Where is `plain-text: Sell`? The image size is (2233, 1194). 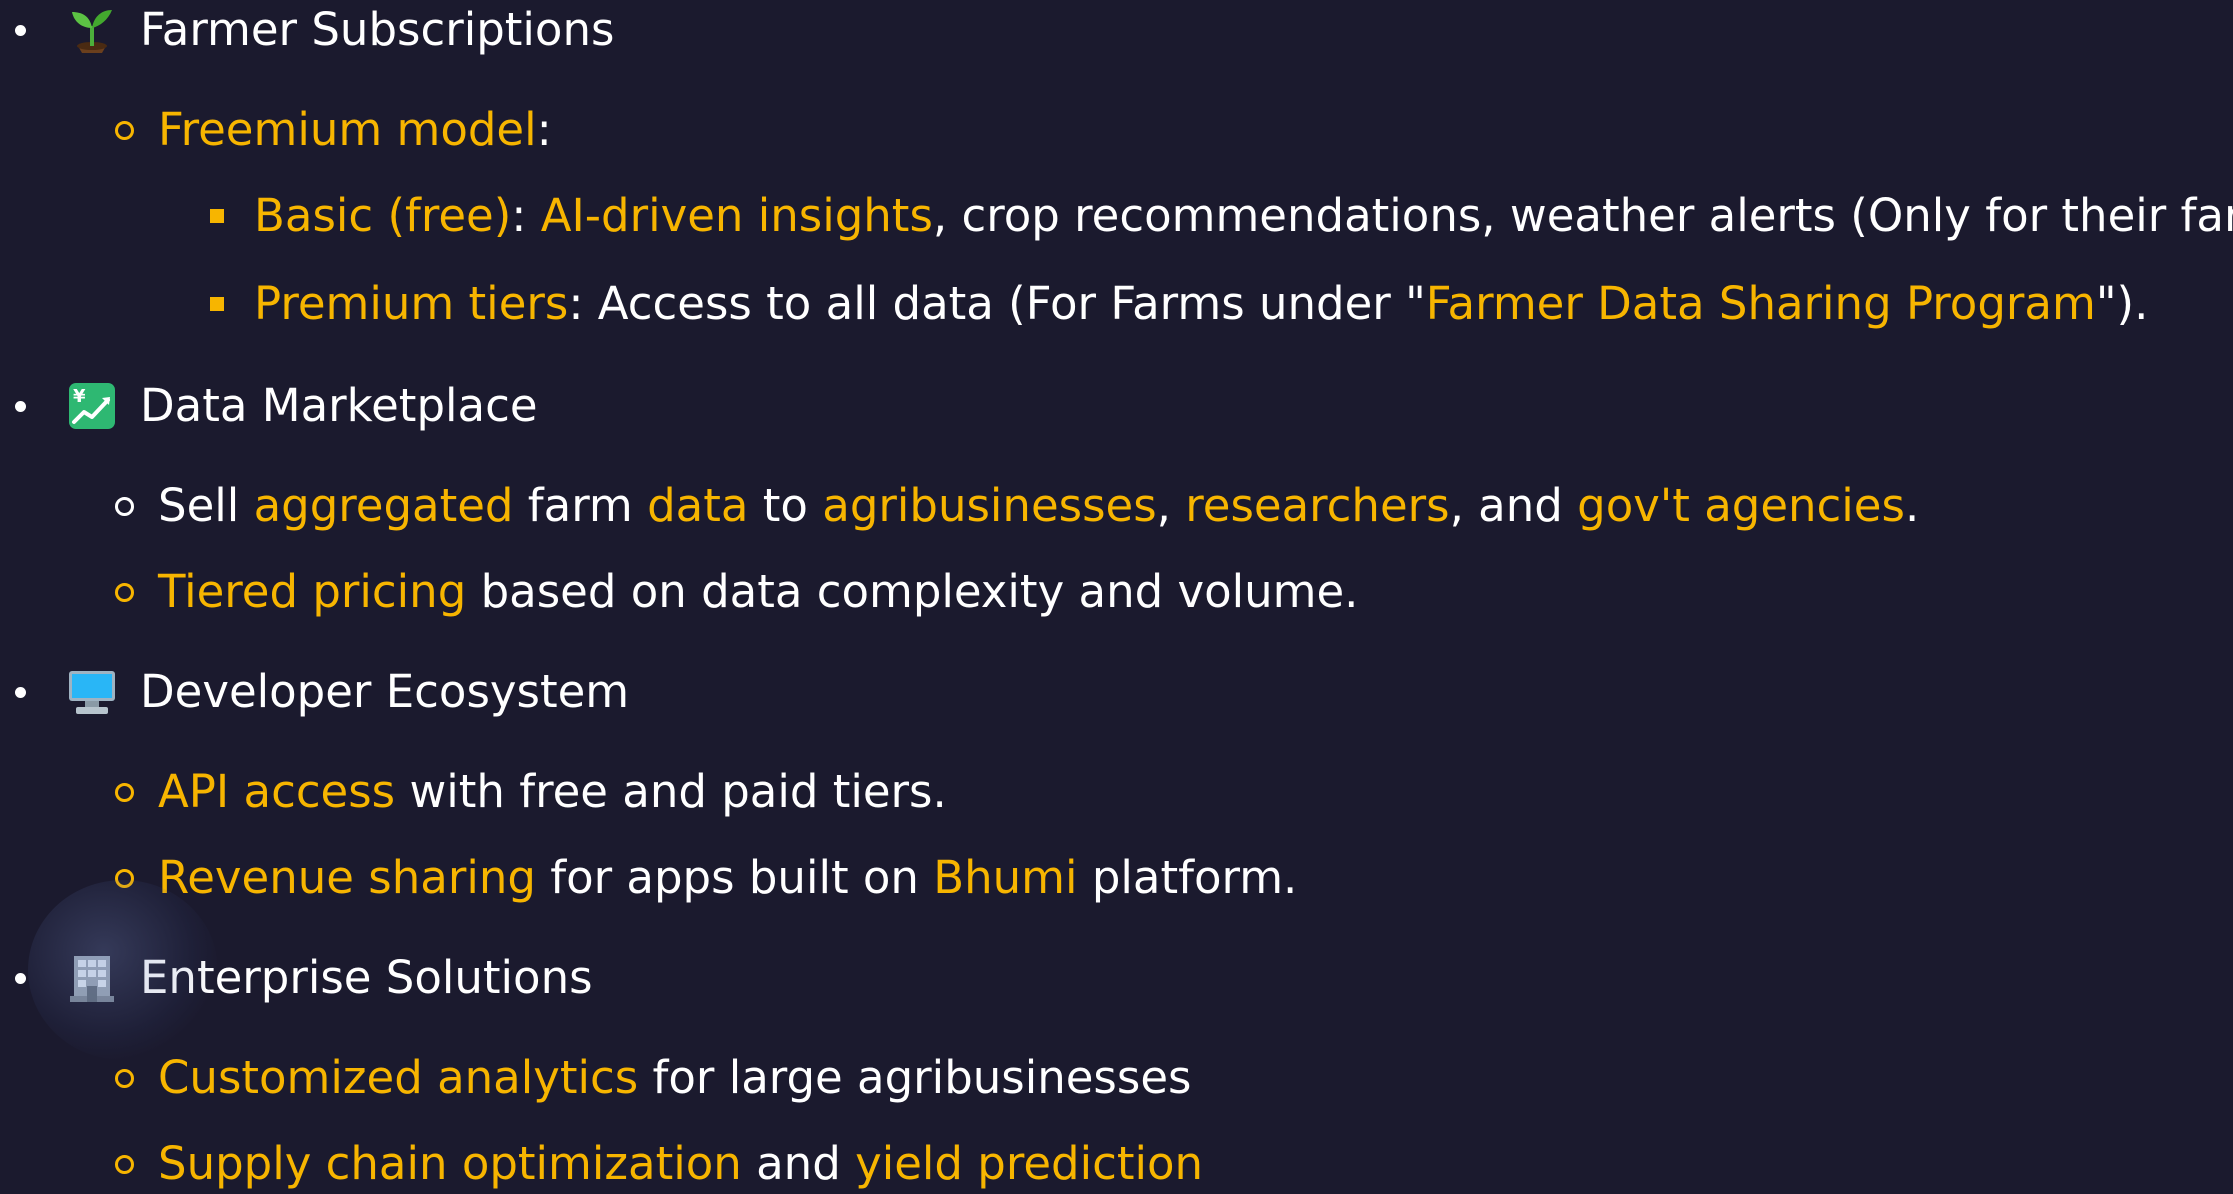 plain-text: Sell is located at coordinates (206, 505).